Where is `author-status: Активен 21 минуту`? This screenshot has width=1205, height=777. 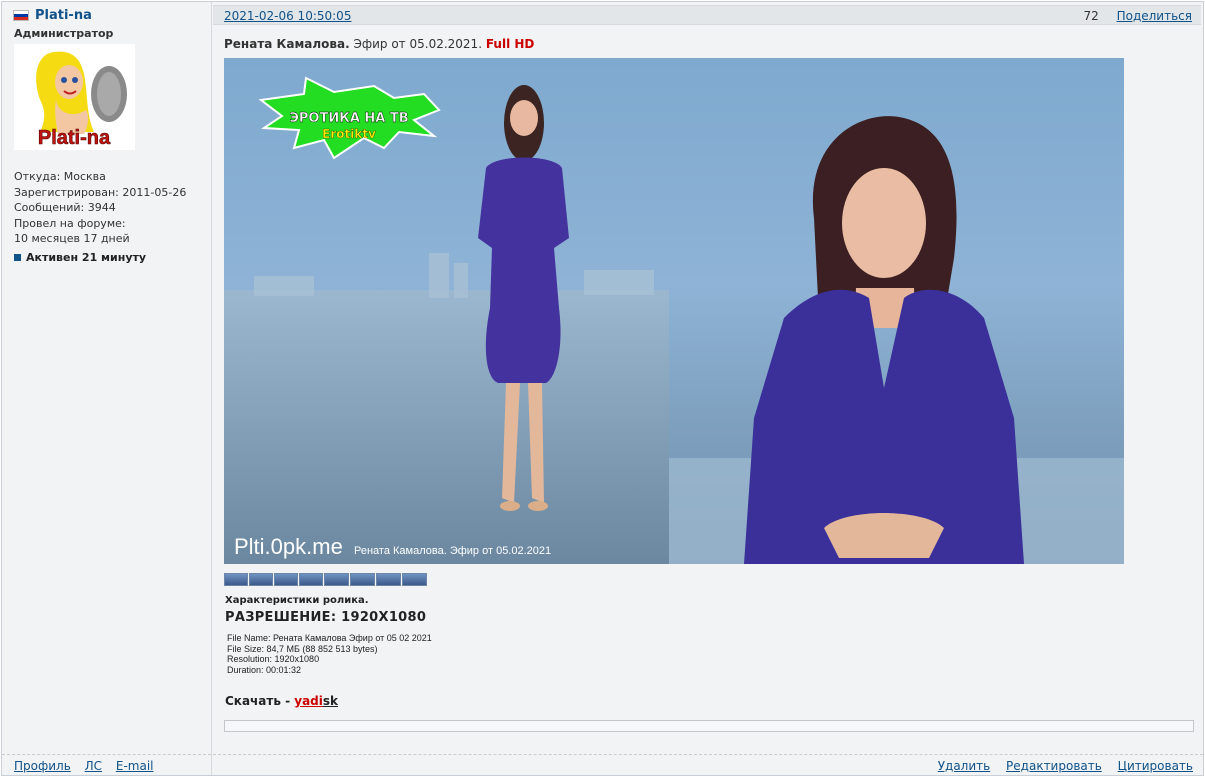
author-status: Активен 21 минуту is located at coordinates (80, 257).